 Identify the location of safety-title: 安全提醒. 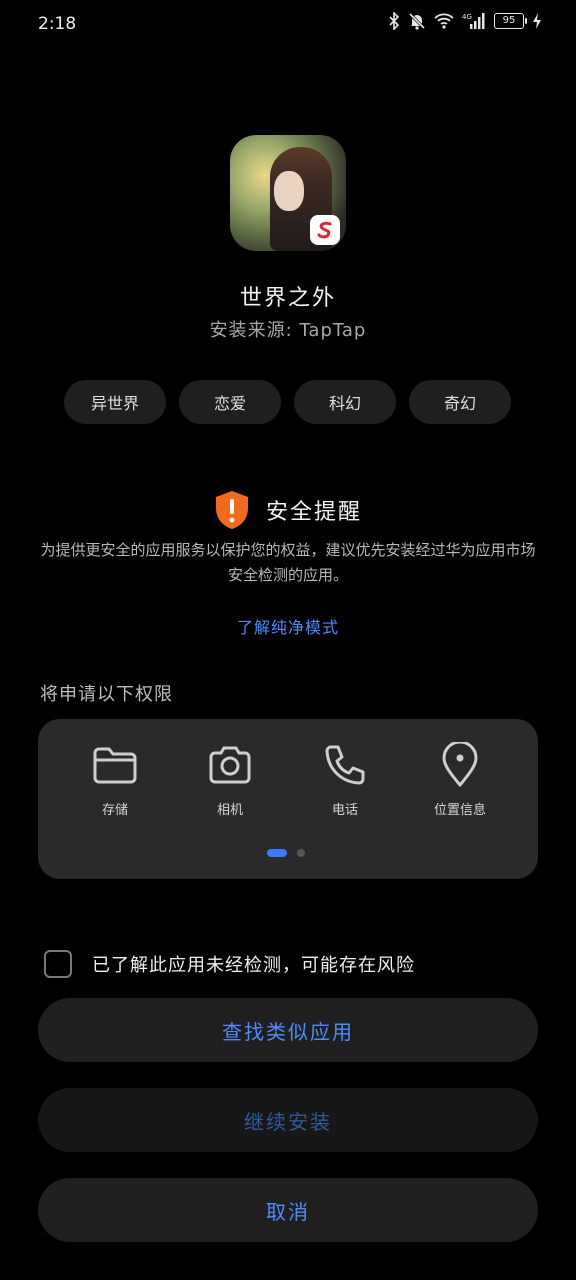
(313, 512).